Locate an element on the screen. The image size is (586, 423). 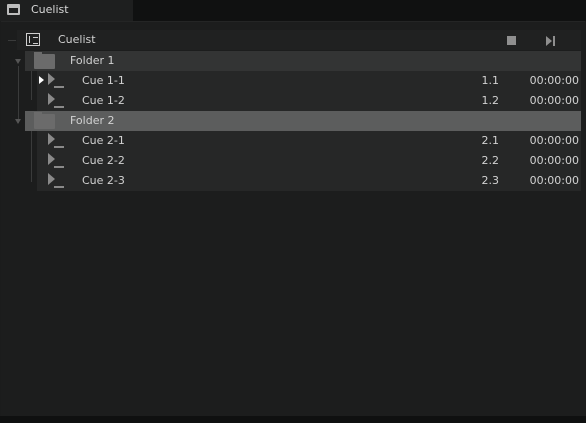
cue-number: 1.2 is located at coordinates (490, 100).